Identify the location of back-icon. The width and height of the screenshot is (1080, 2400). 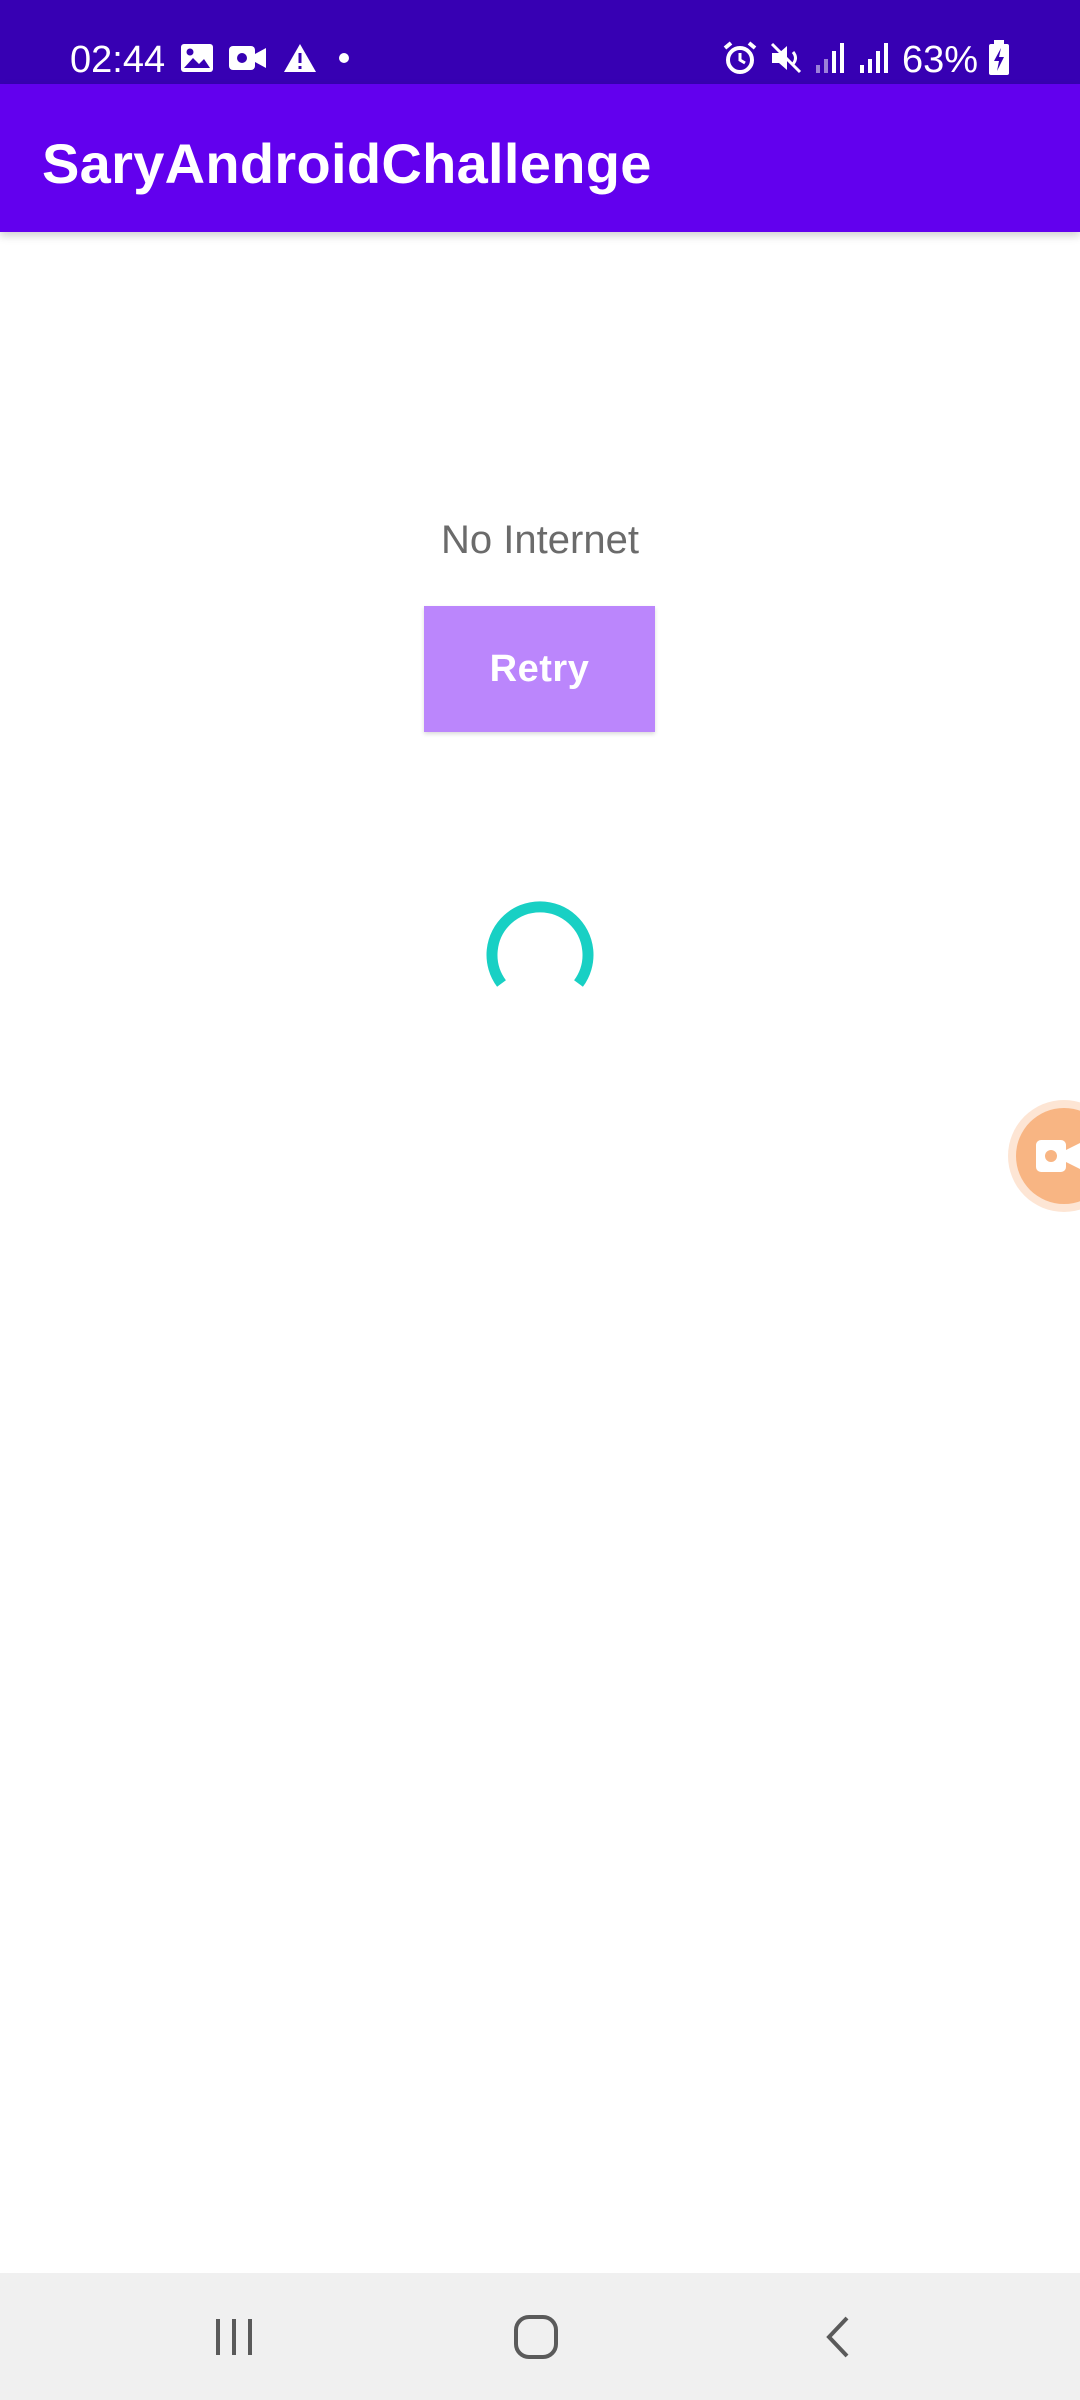
(838, 2339).